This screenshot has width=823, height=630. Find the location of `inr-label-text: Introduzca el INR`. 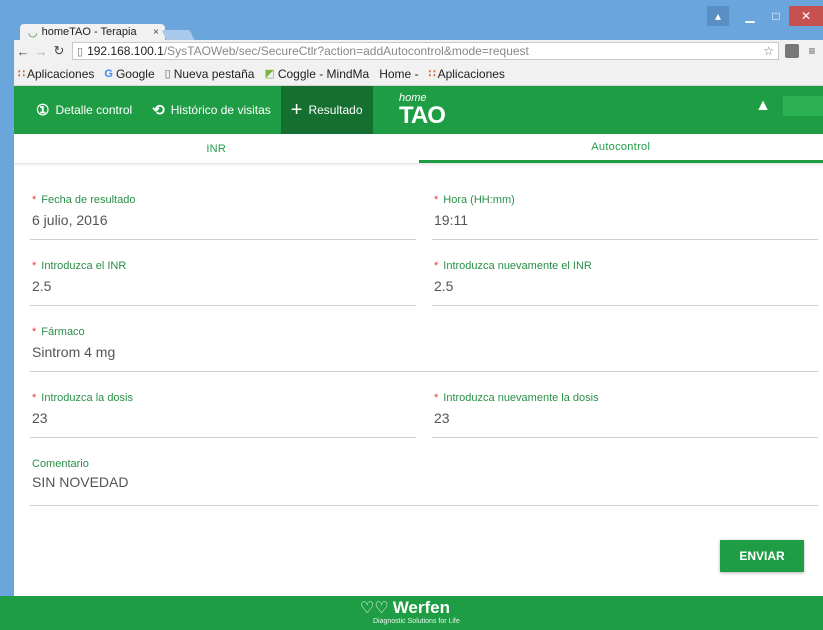

inr-label-text: Introduzca el INR is located at coordinates (84, 266).